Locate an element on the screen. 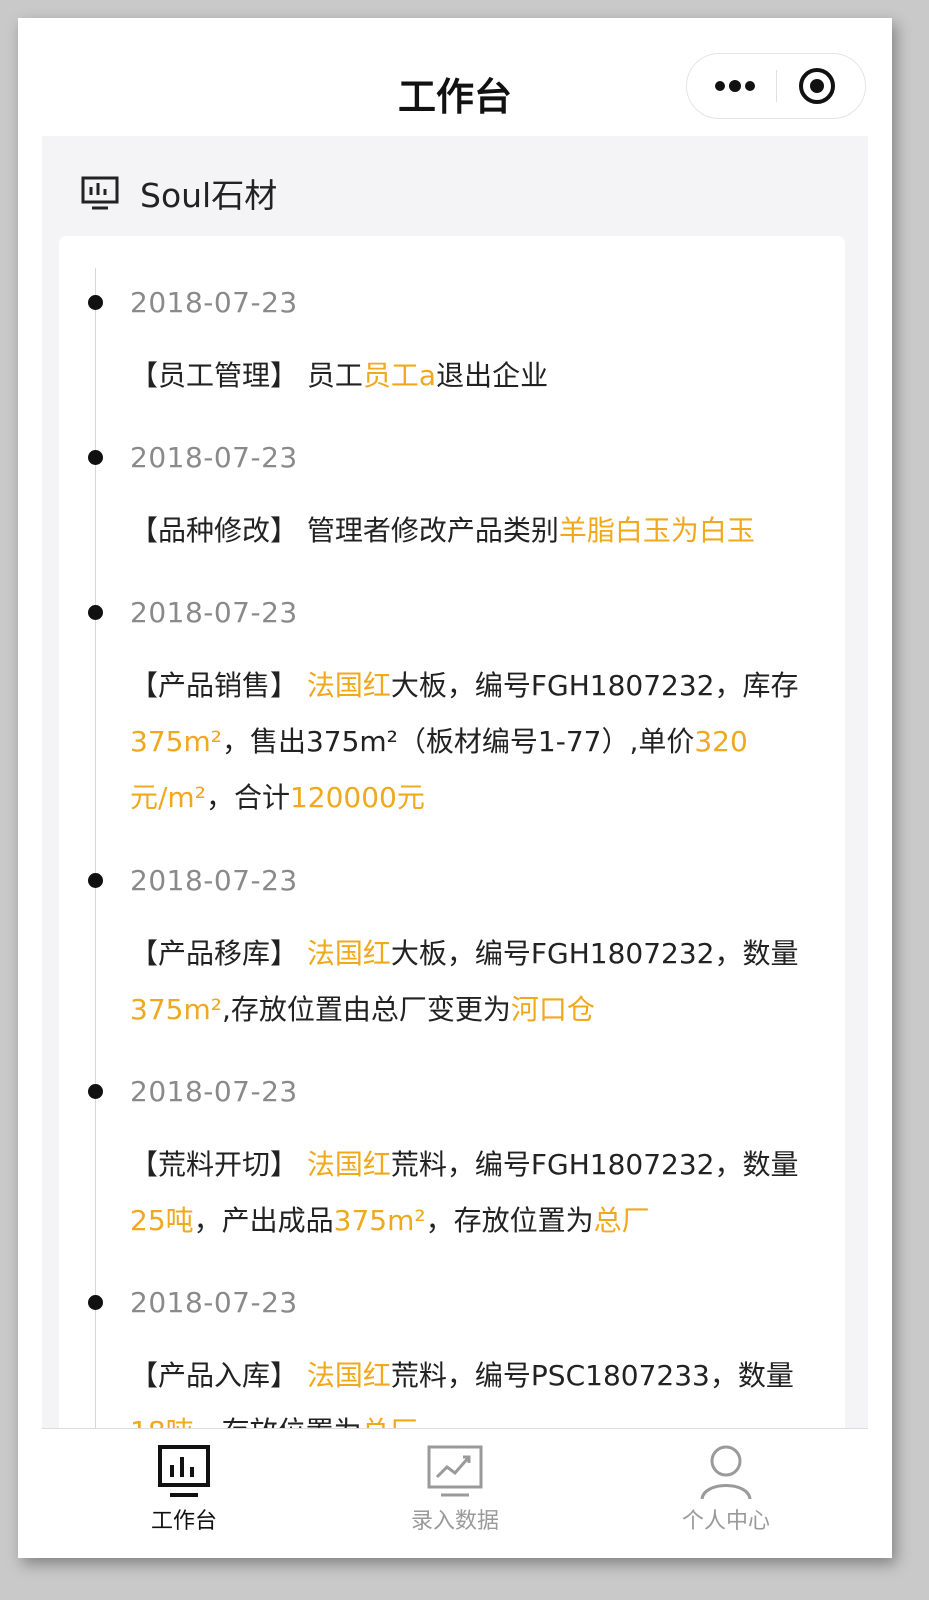  company-name: Soul石材 is located at coordinates (209, 195).